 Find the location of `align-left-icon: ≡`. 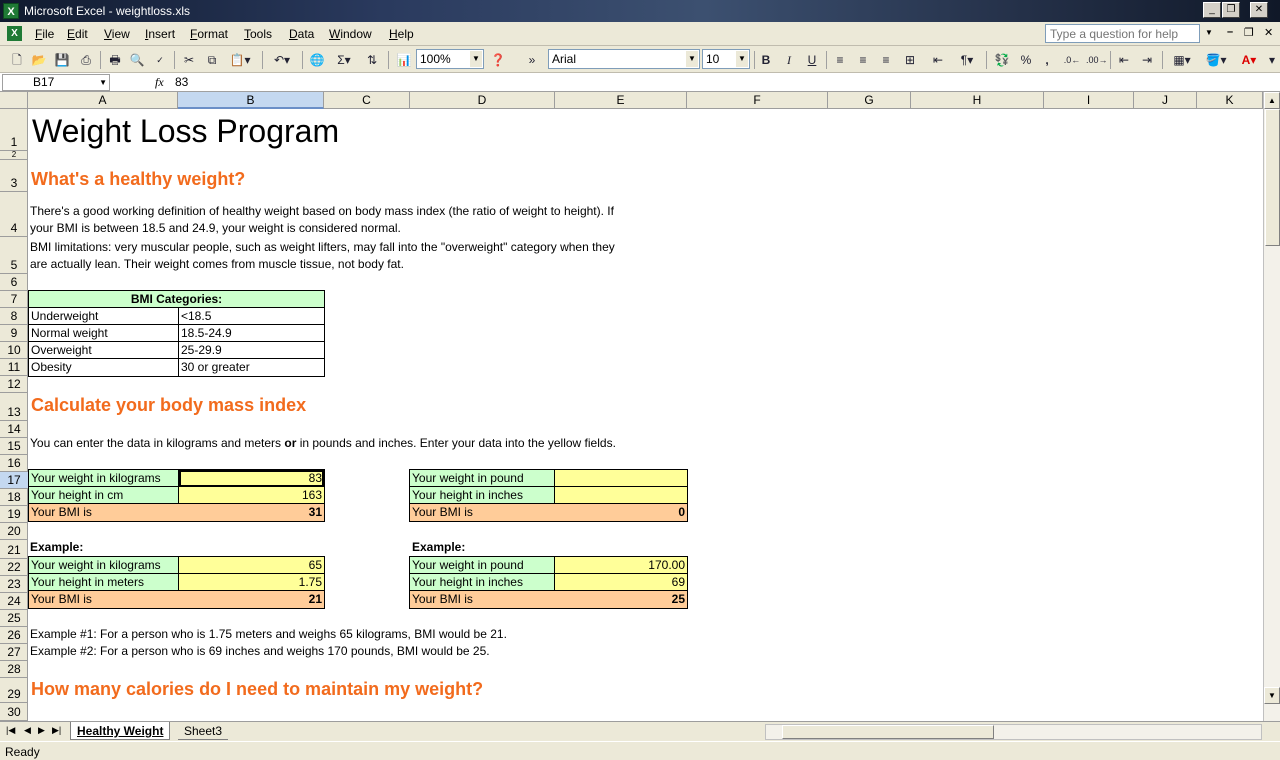

align-left-icon: ≡ is located at coordinates (840, 60).